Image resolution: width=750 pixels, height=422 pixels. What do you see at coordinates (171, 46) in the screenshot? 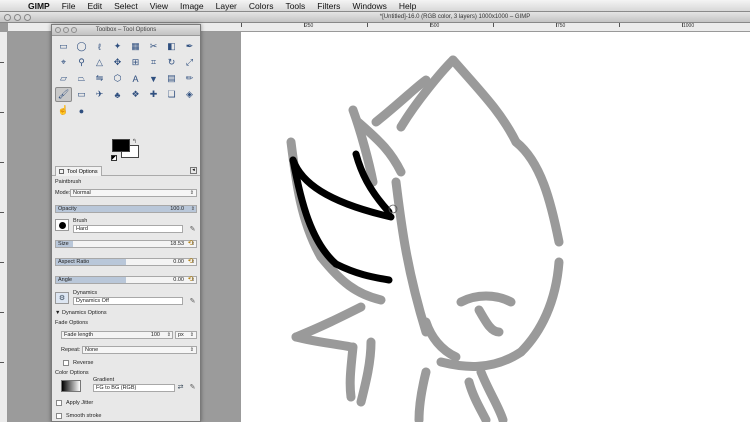
I see `foreground-select-icon: ◧` at bounding box center [171, 46].